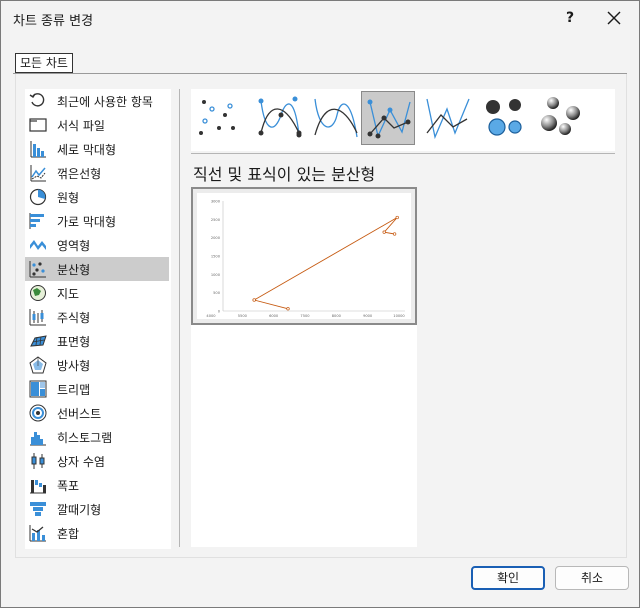 The height and width of the screenshot is (608, 640). I want to click on chart-category-recent: 최근에 사용한 항목, so click(97, 101).